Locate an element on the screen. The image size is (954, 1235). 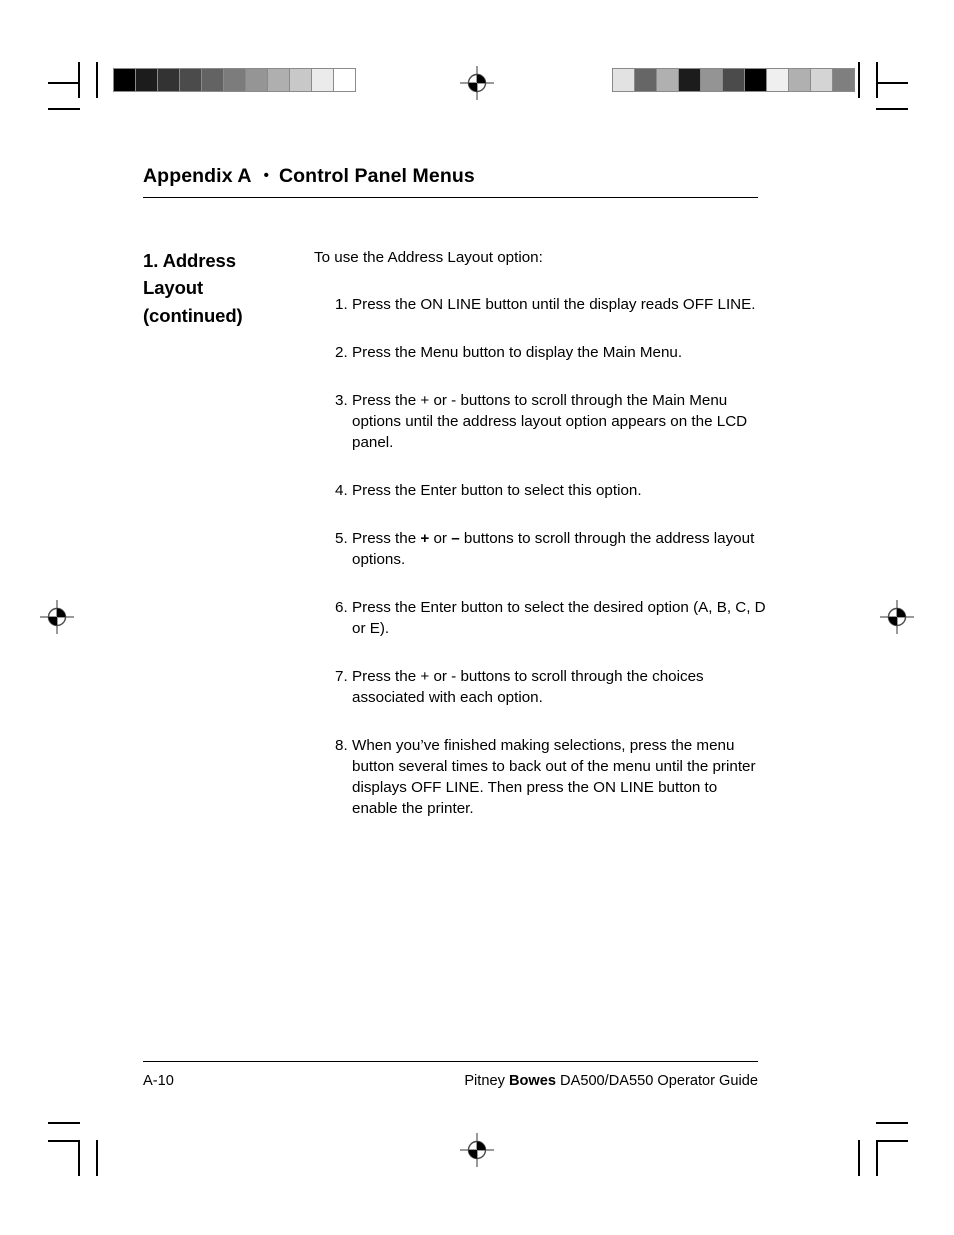
registration-target-bottom-center is located at coordinates (477, 1150).